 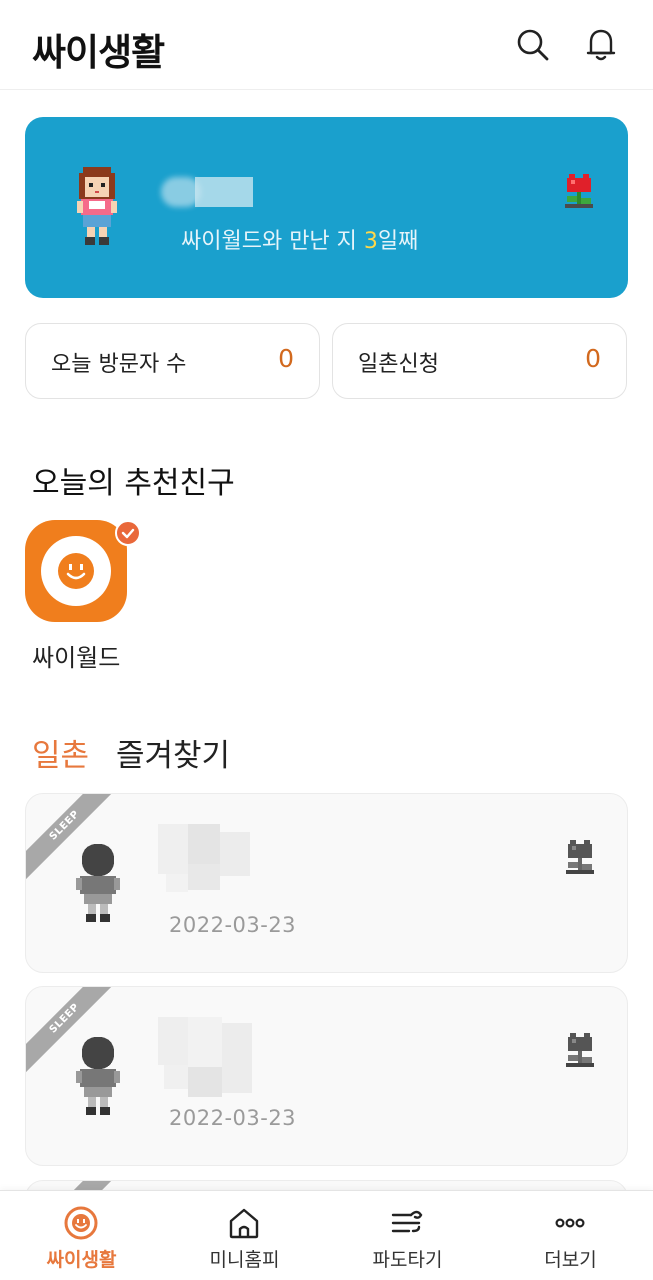 I want to click on home-icon, so click(x=244, y=1223).